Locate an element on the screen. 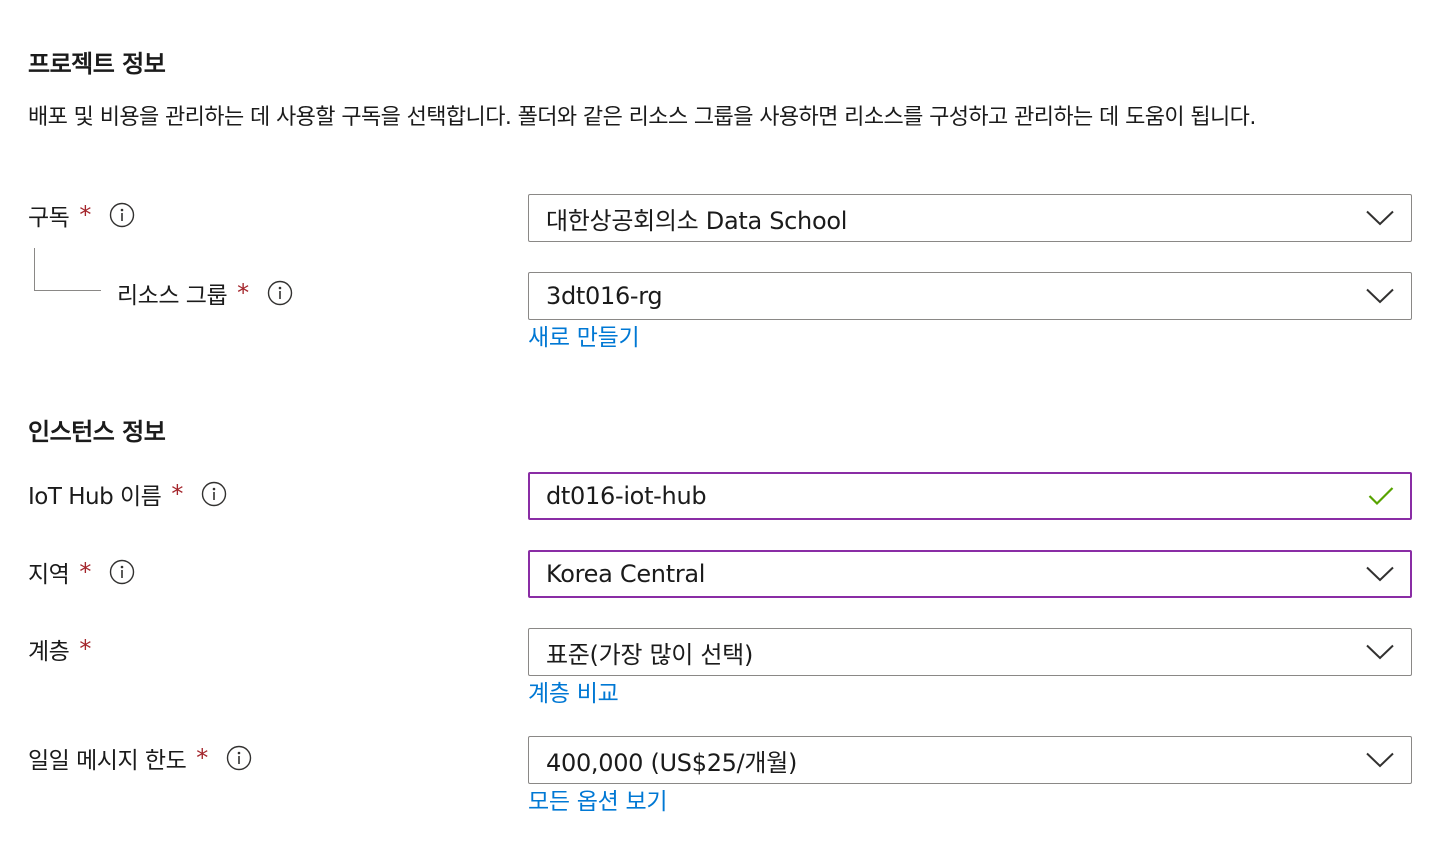 The width and height of the screenshot is (1438, 846). resource-group-dropdown: 3dt016-rg is located at coordinates (970, 296).